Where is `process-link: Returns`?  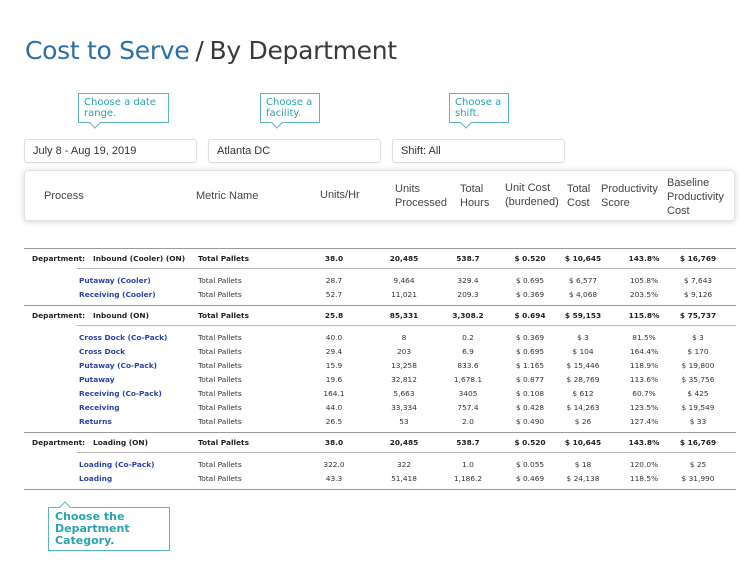
process-link: Returns is located at coordinates (95, 421).